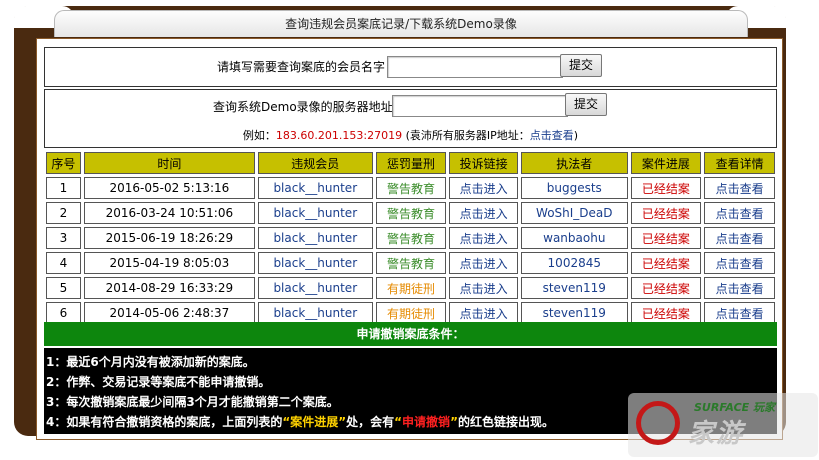 The width and height of the screenshot is (819, 460). I want to click on header-time: 时间, so click(169, 163).